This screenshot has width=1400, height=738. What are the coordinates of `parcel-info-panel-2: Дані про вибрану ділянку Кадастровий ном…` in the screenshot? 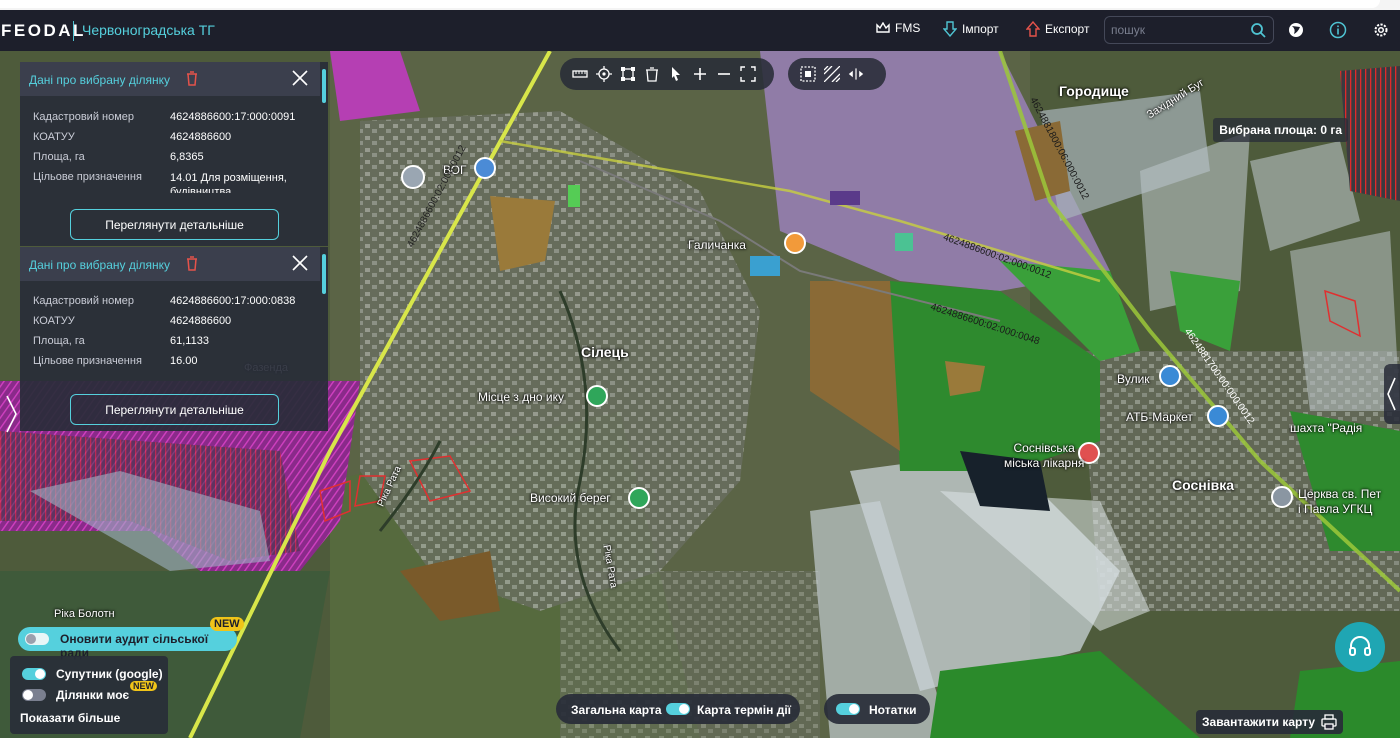 It's located at (174, 339).